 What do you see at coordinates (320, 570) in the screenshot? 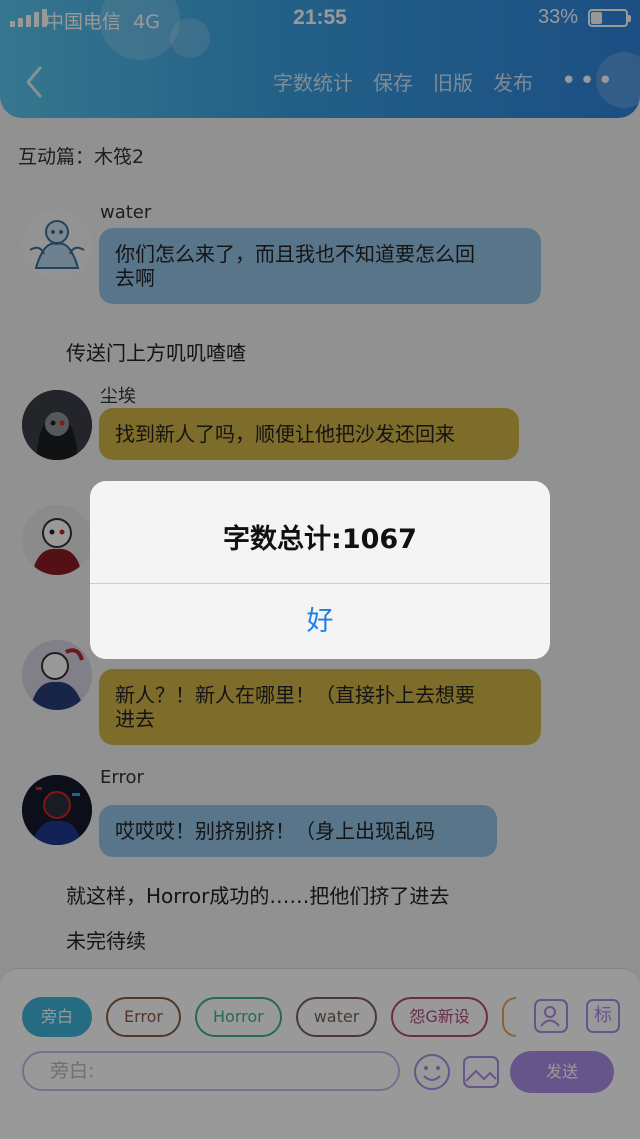
I see `alert-dialog: 字数总计:1067 好` at bounding box center [320, 570].